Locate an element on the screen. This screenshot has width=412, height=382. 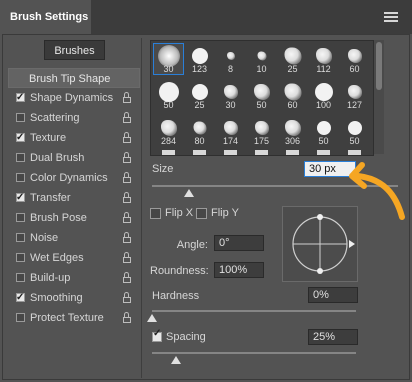
hardness-input: 0% is located at coordinates (333, 295).